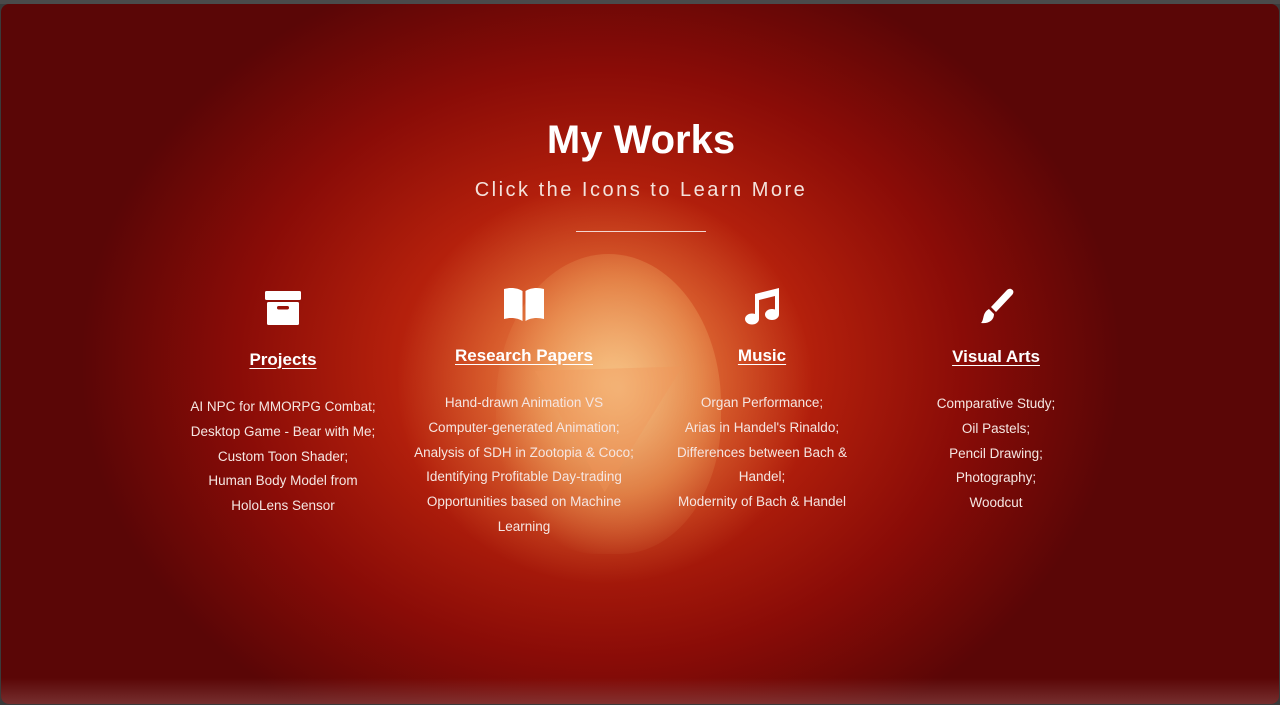  I want to click on visual-arts-heading-link: Visual Arts, so click(996, 357).